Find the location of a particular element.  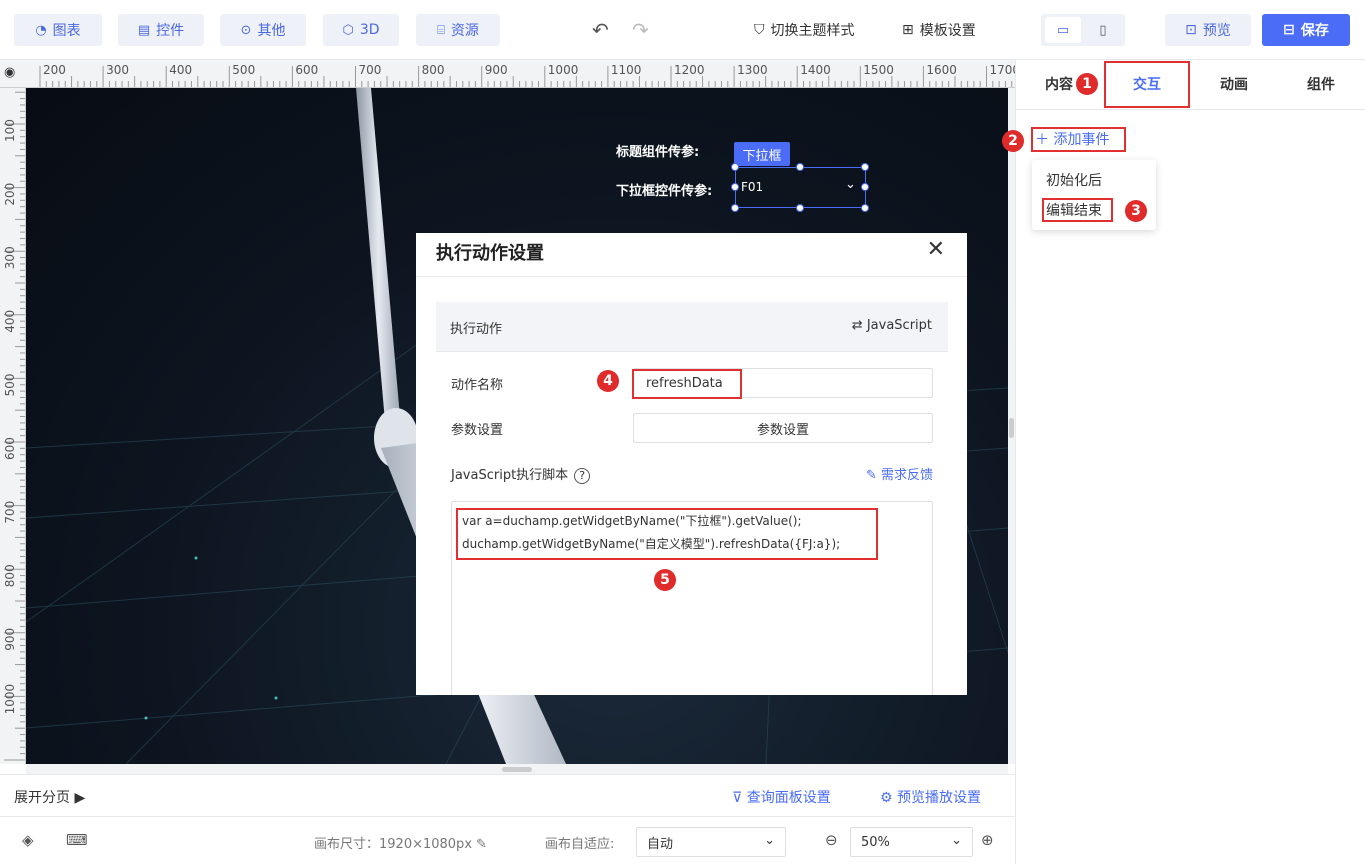

save-button: ⊟ 保存 is located at coordinates (1306, 30).